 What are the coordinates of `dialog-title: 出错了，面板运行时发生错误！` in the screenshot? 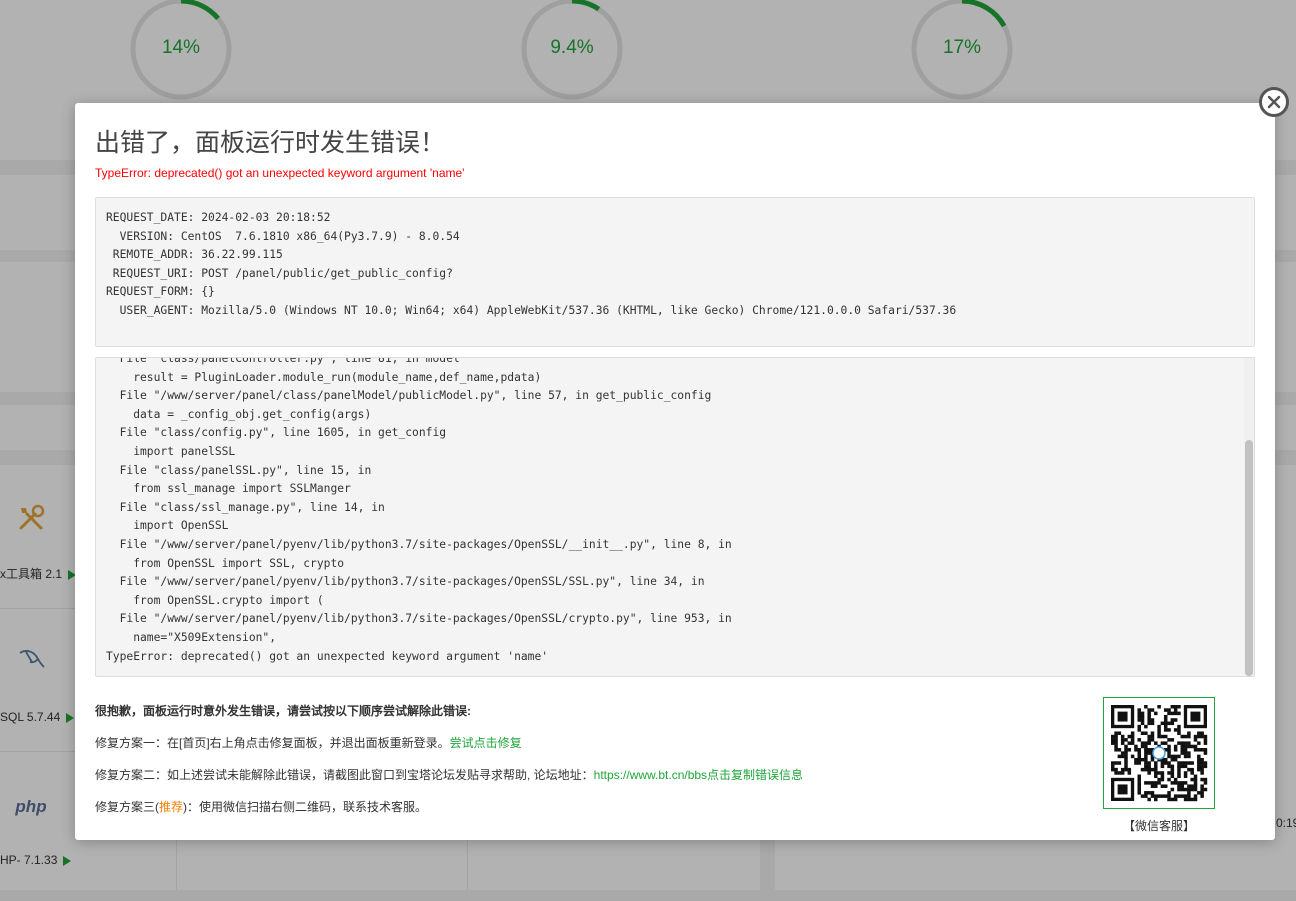 It's located at (270, 143).